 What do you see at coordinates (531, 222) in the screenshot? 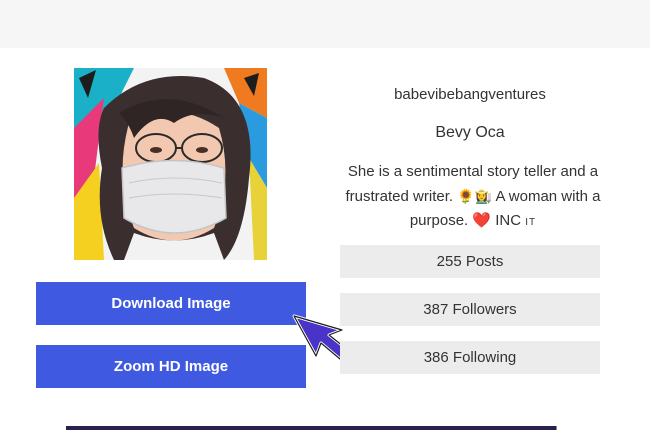
I see `bio-small-caps: IT` at bounding box center [531, 222].